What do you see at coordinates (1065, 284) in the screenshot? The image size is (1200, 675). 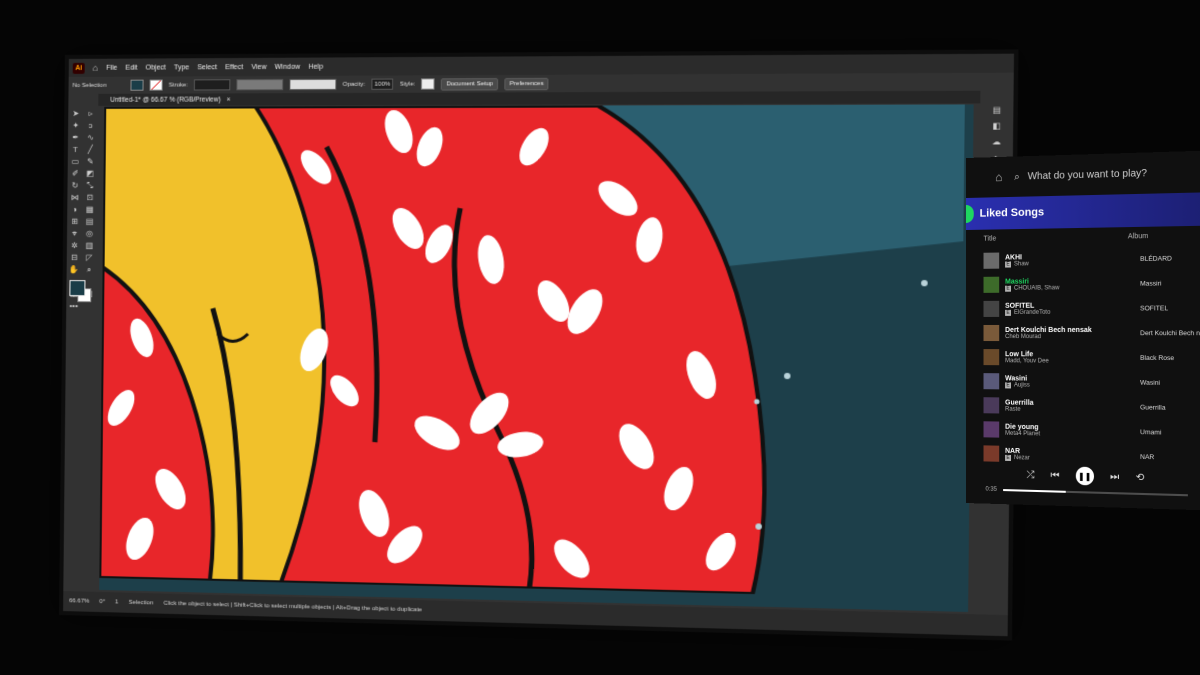 I see `track-info: Massiri E CHOUAIB, Shaw` at bounding box center [1065, 284].